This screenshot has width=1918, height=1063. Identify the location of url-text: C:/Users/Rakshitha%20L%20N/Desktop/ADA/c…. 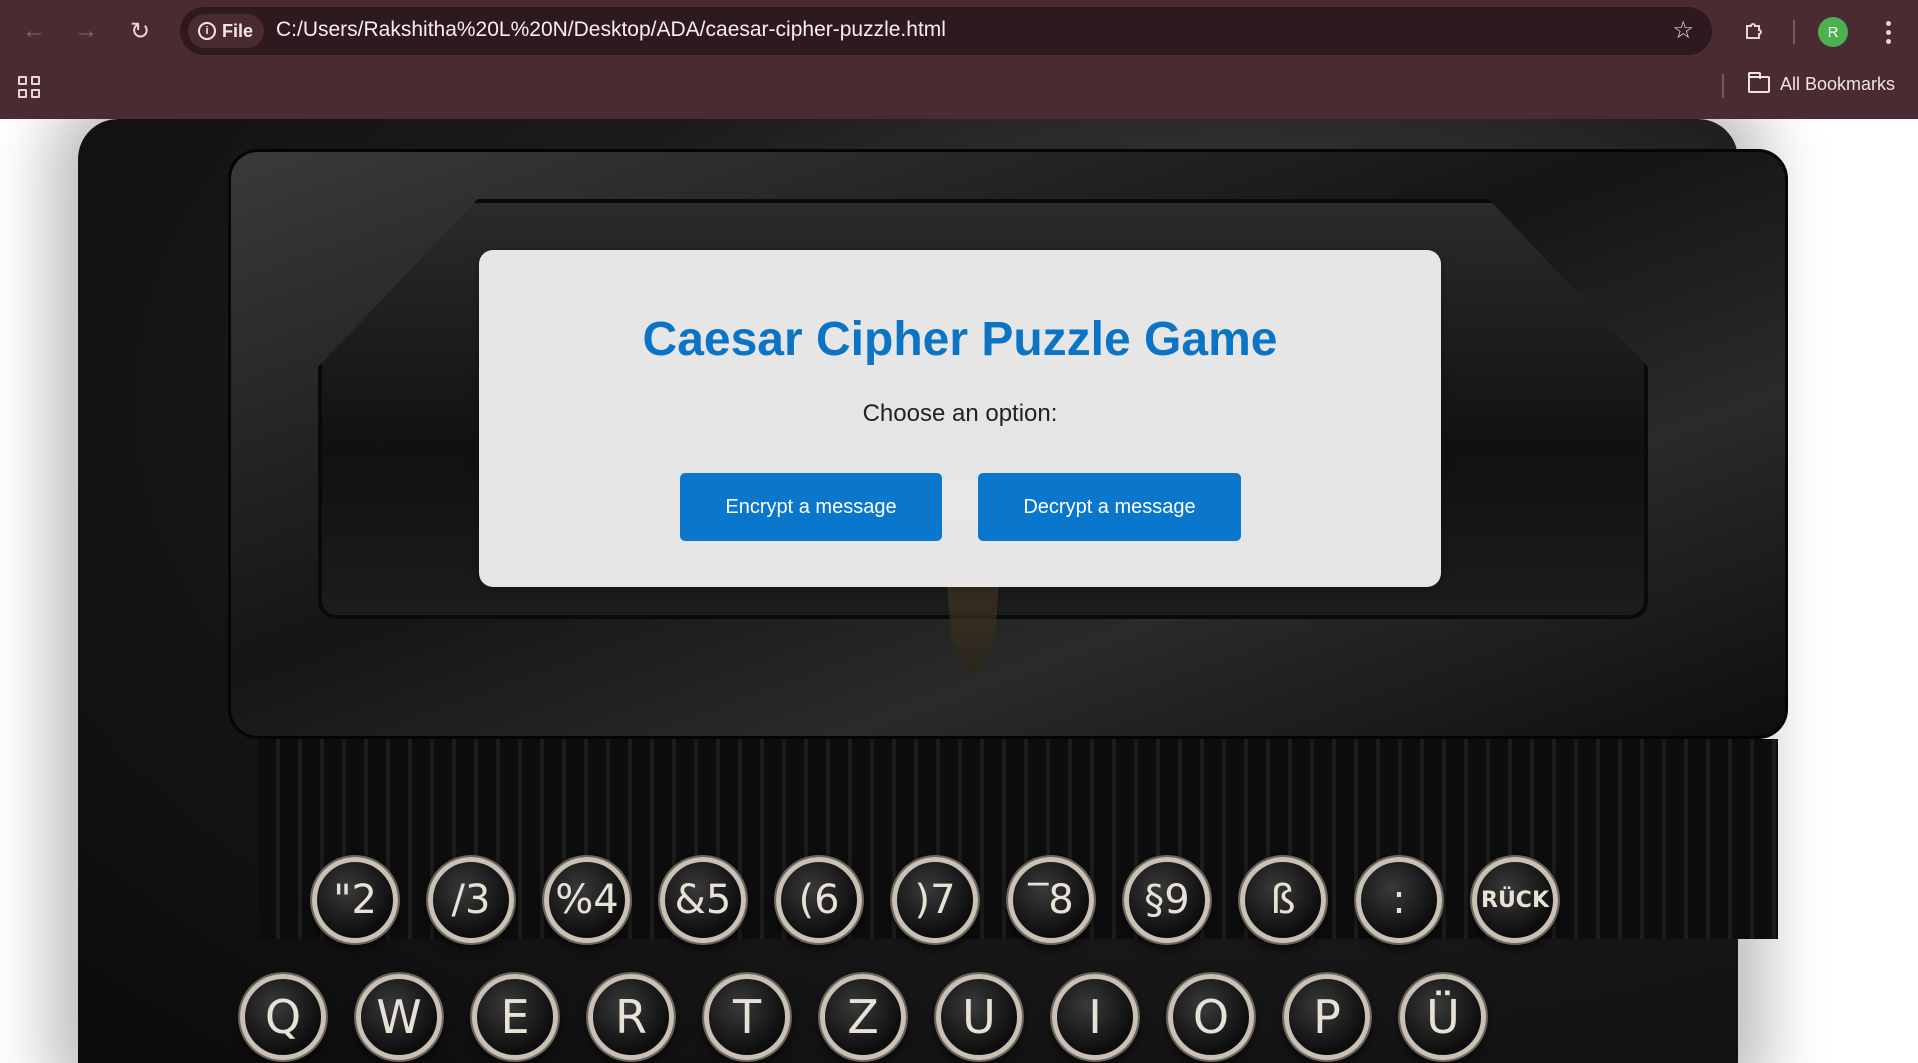
(611, 30).